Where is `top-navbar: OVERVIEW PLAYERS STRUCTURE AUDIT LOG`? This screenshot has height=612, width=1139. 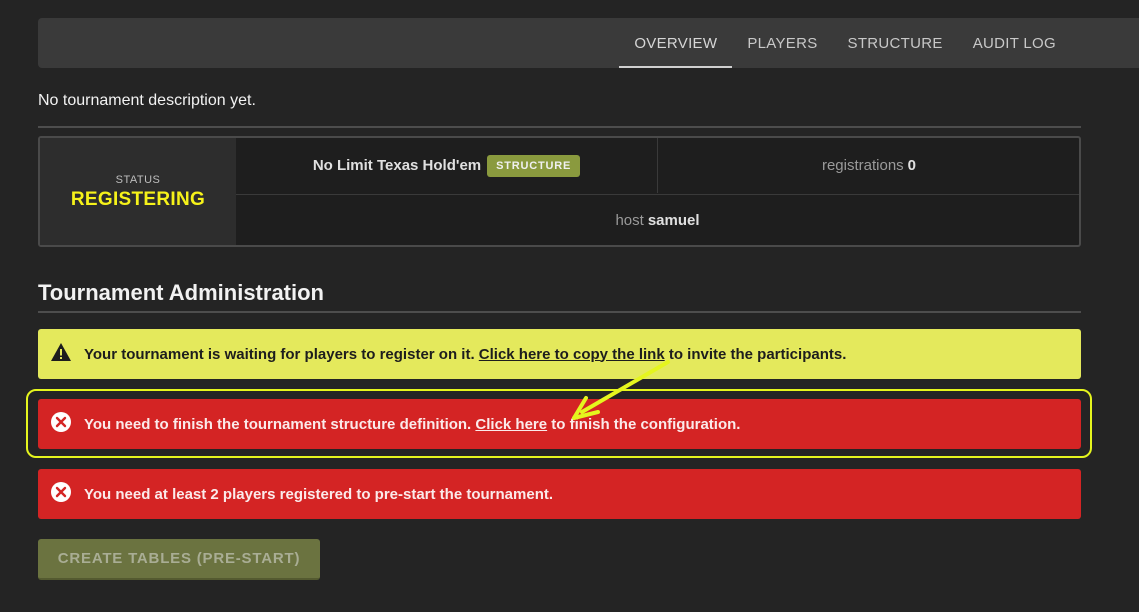 top-navbar: OVERVIEW PLAYERS STRUCTURE AUDIT LOG is located at coordinates (588, 43).